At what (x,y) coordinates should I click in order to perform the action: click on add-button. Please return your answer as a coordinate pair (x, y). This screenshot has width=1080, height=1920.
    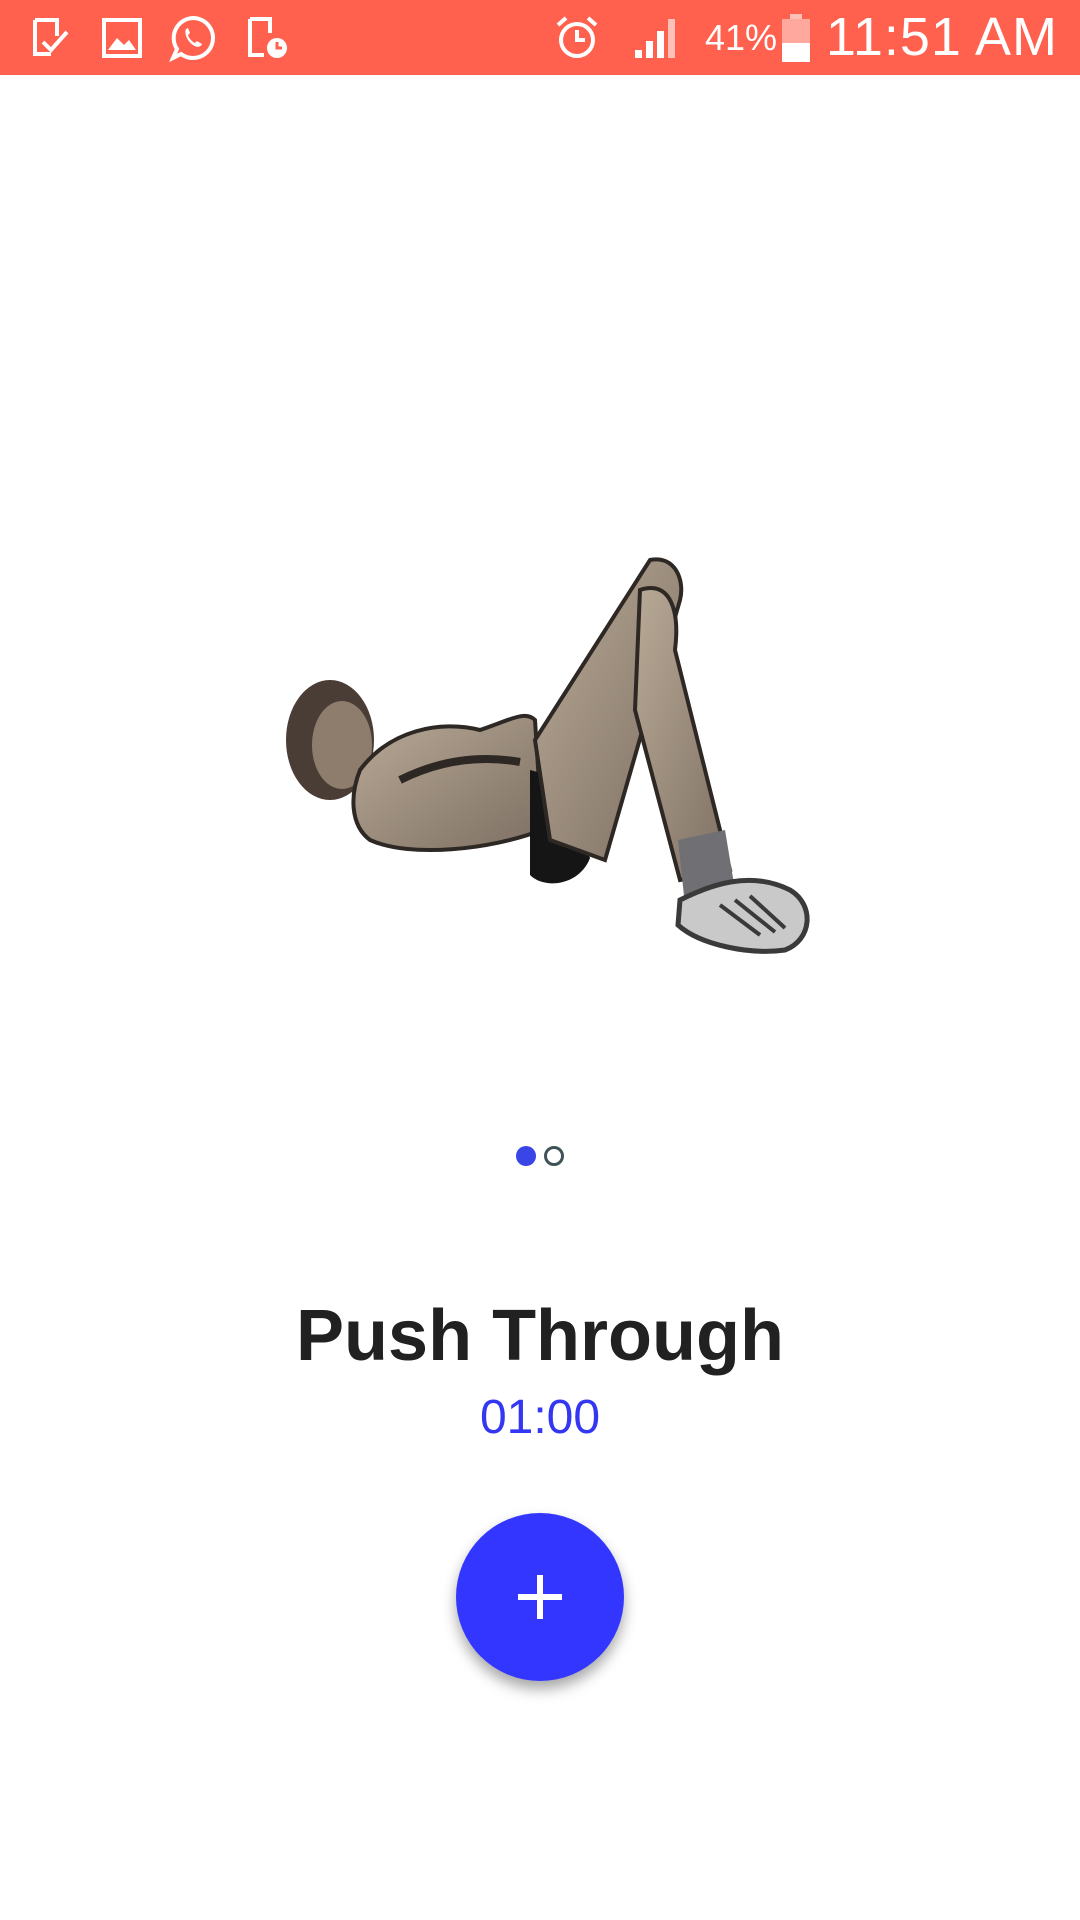
    Looking at the image, I should click on (540, 1597).